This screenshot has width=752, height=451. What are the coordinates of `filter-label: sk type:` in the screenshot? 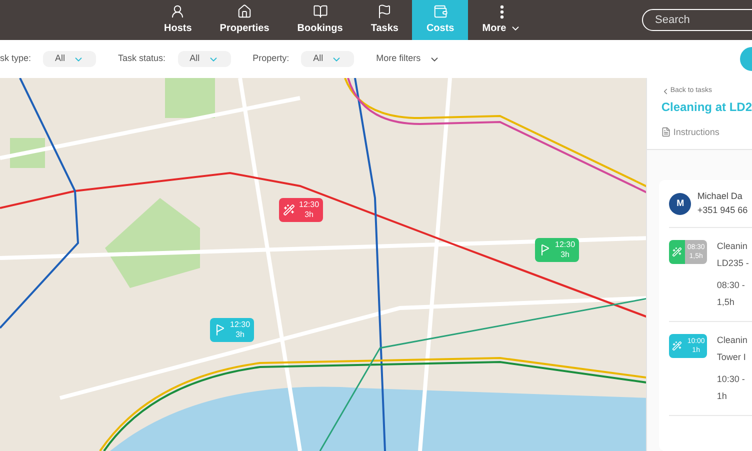 It's located at (16, 59).